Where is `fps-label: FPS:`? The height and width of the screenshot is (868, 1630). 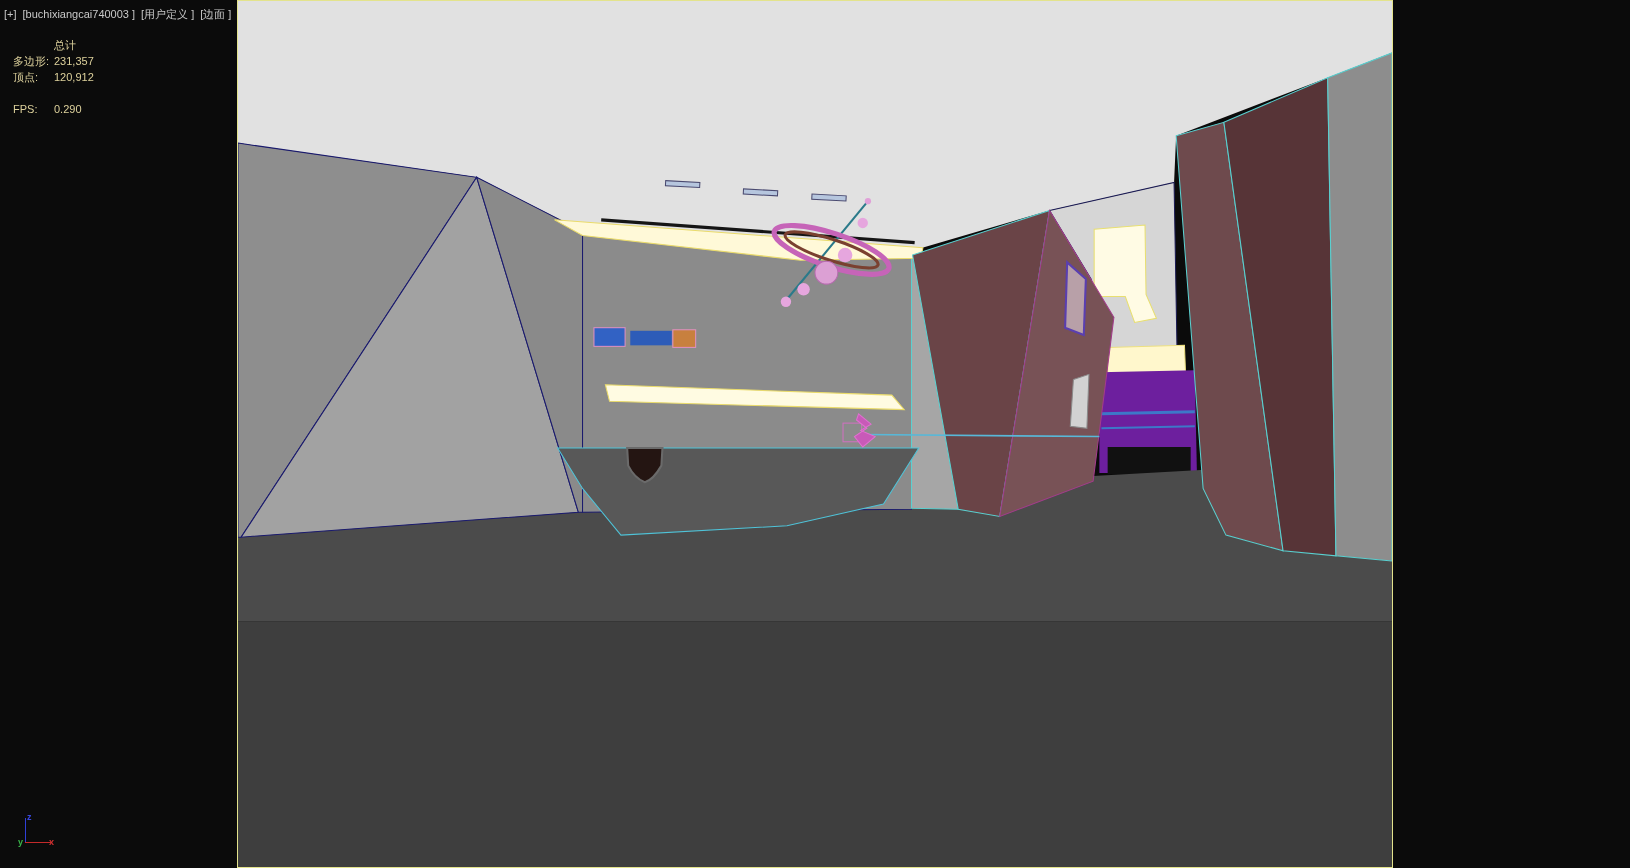
fps-label: FPS: is located at coordinates (26, 109).